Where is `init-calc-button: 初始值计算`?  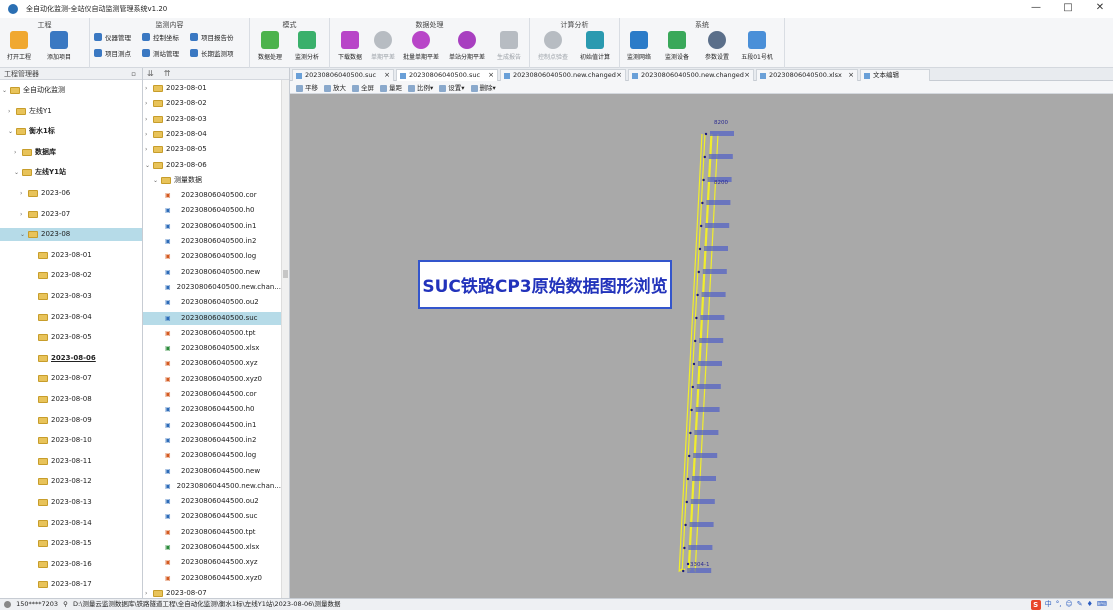 init-calc-button: 初始值计算 is located at coordinates (595, 46).